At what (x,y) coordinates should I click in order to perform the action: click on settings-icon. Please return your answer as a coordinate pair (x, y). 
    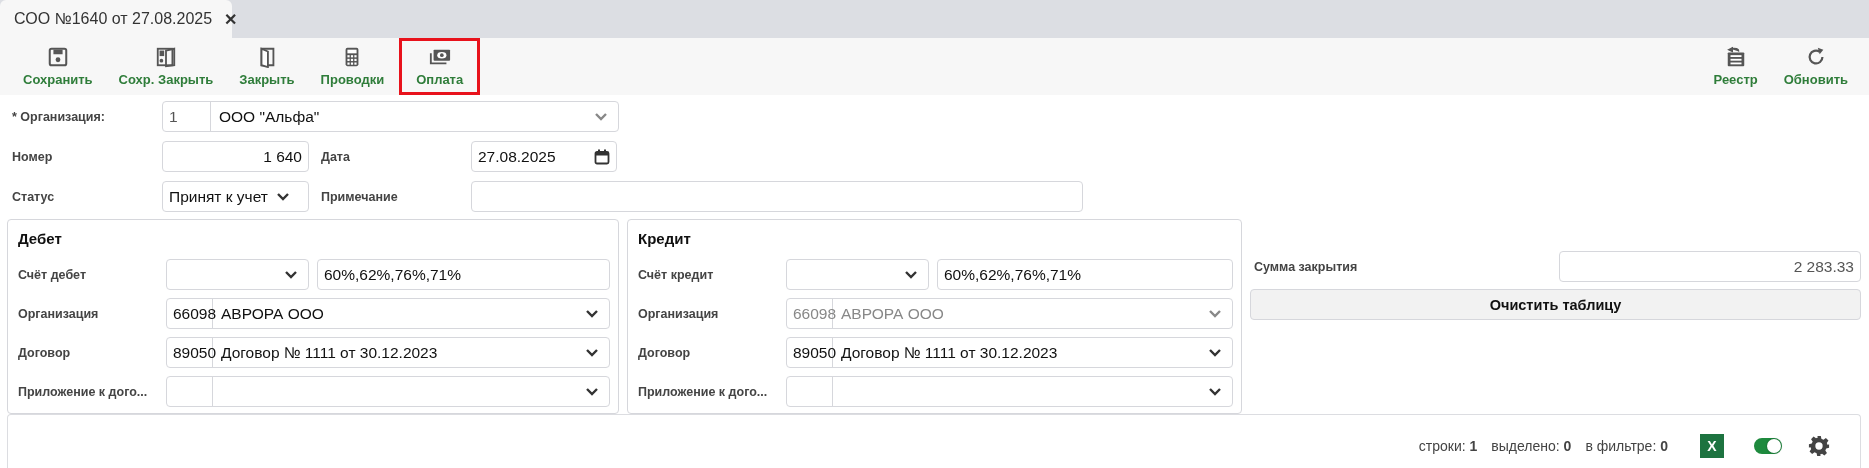
    Looking at the image, I should click on (1819, 446).